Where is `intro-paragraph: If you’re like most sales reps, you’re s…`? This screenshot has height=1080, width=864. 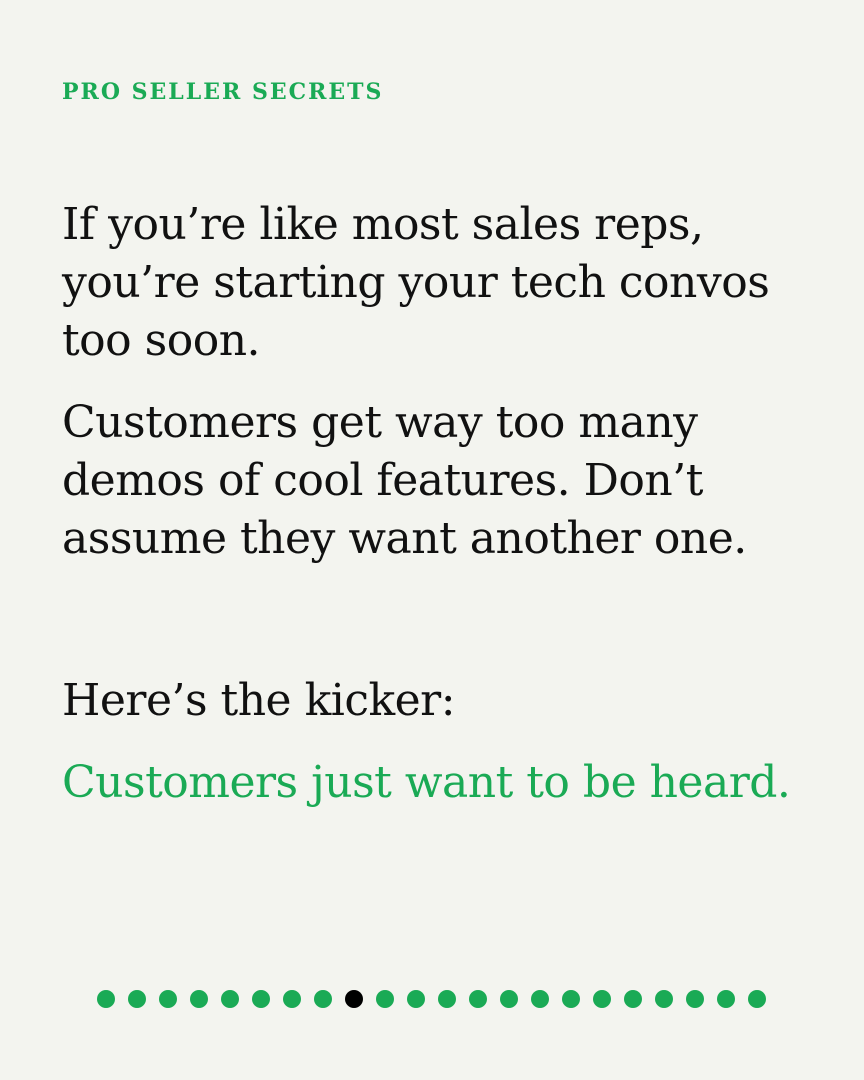 intro-paragraph: If you’re like most sales reps, you’re s… is located at coordinates (416, 282).